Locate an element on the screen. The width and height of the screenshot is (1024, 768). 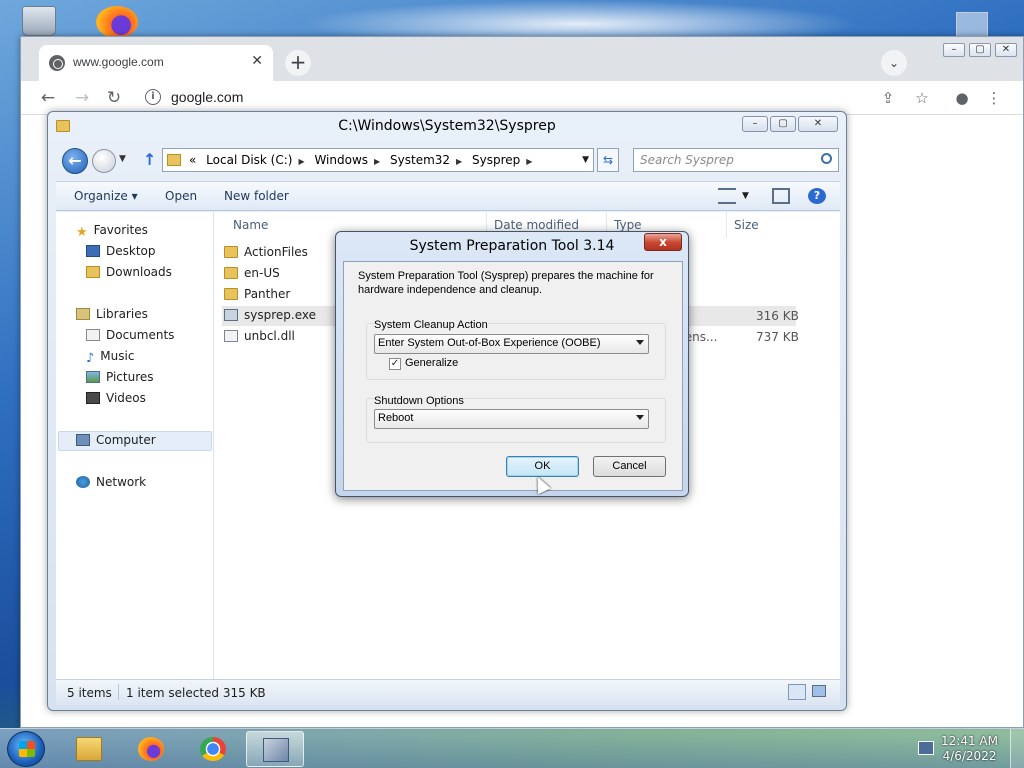
refresh-icon: ⇆ is located at coordinates (608, 160).